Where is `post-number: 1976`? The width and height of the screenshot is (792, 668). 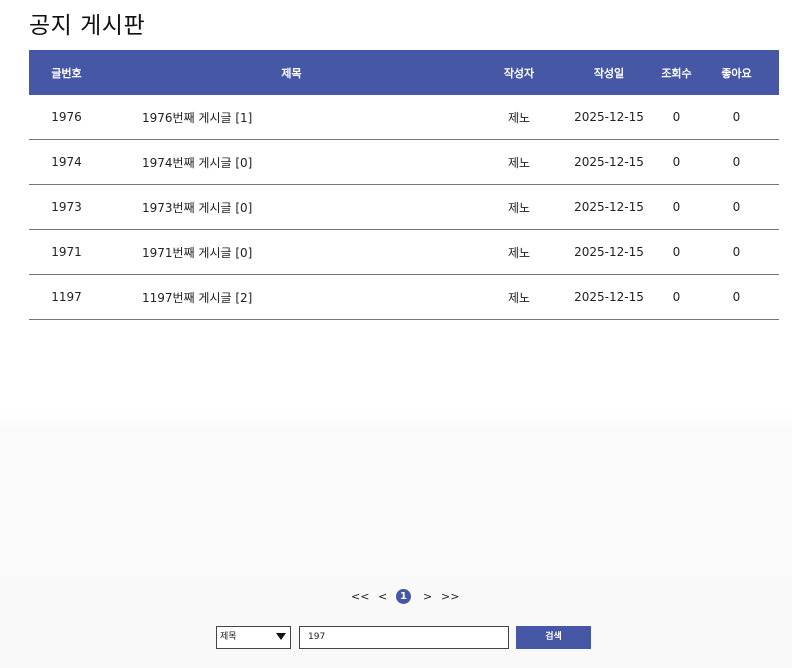
post-number: 1976 is located at coordinates (66, 117).